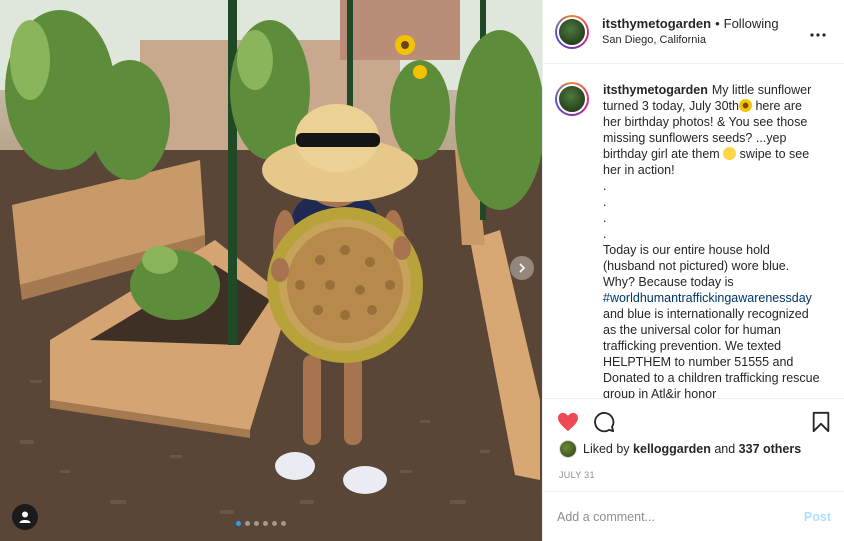  What do you see at coordinates (818, 31) in the screenshot?
I see `more-options-icon` at bounding box center [818, 31].